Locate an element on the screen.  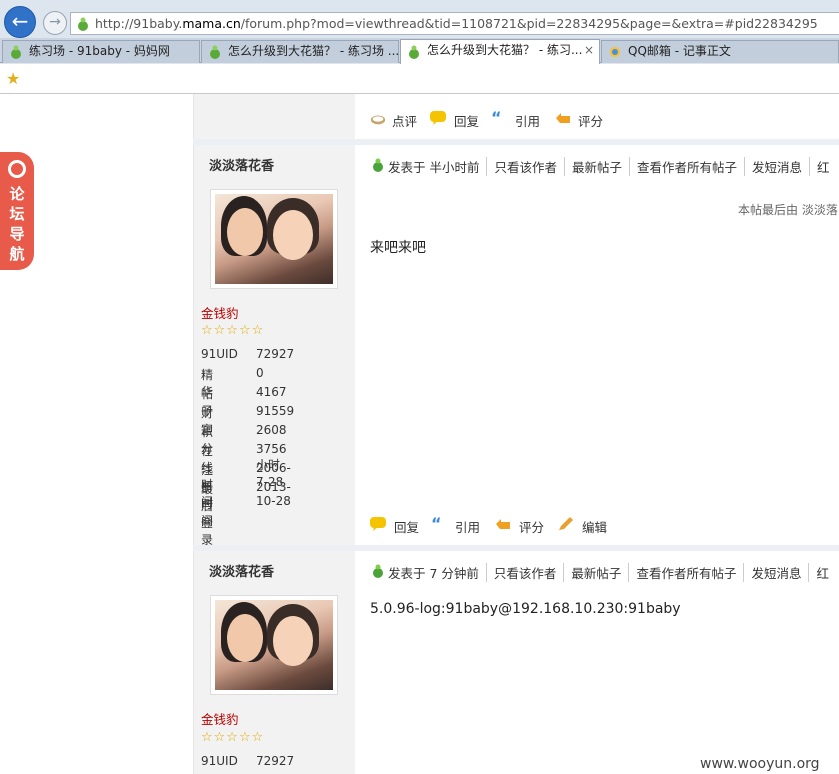
post-actions: 回复 “ 引用 评分 编辑 is located at coordinates (500, 525).